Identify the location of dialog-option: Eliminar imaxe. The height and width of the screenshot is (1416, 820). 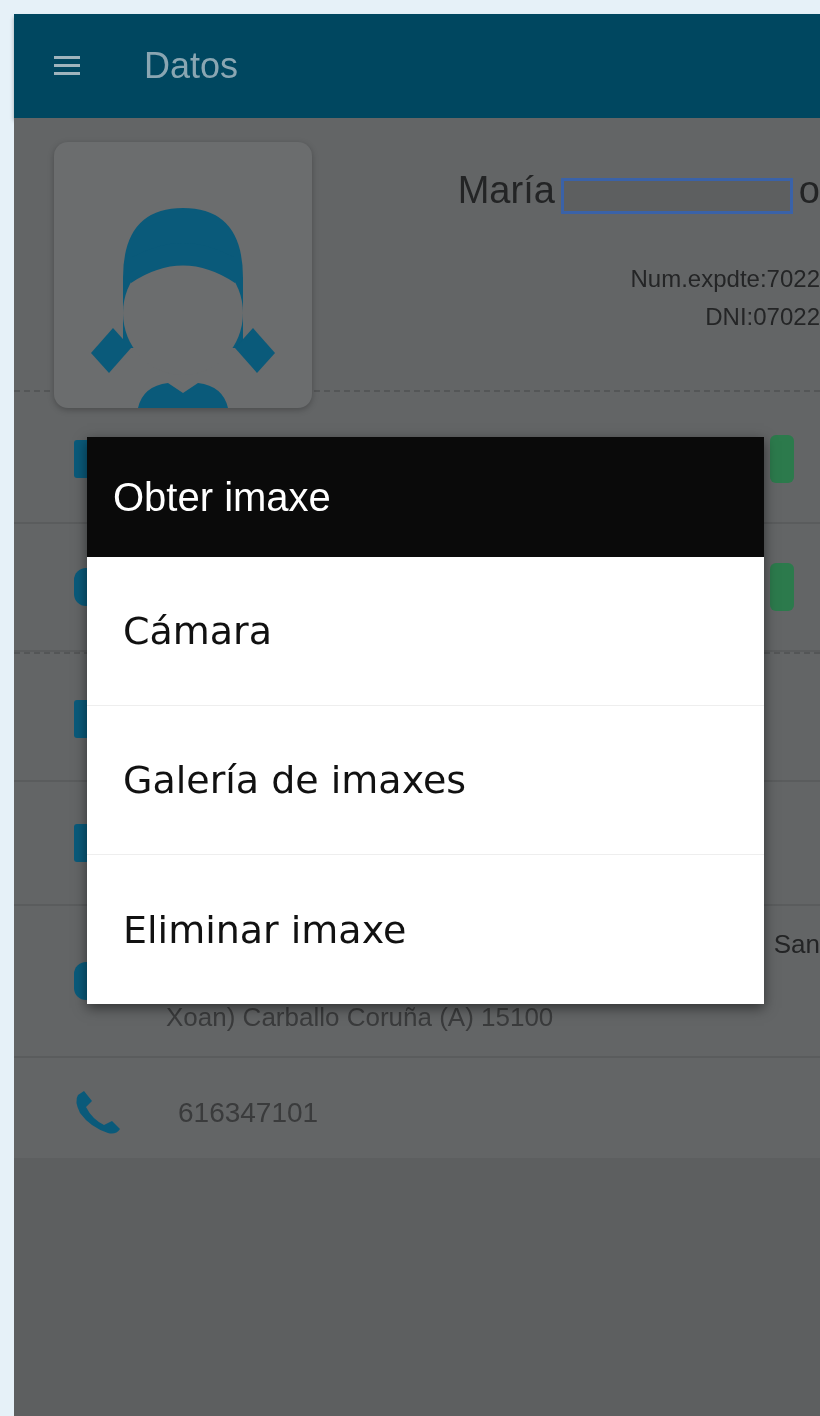
(425, 929).